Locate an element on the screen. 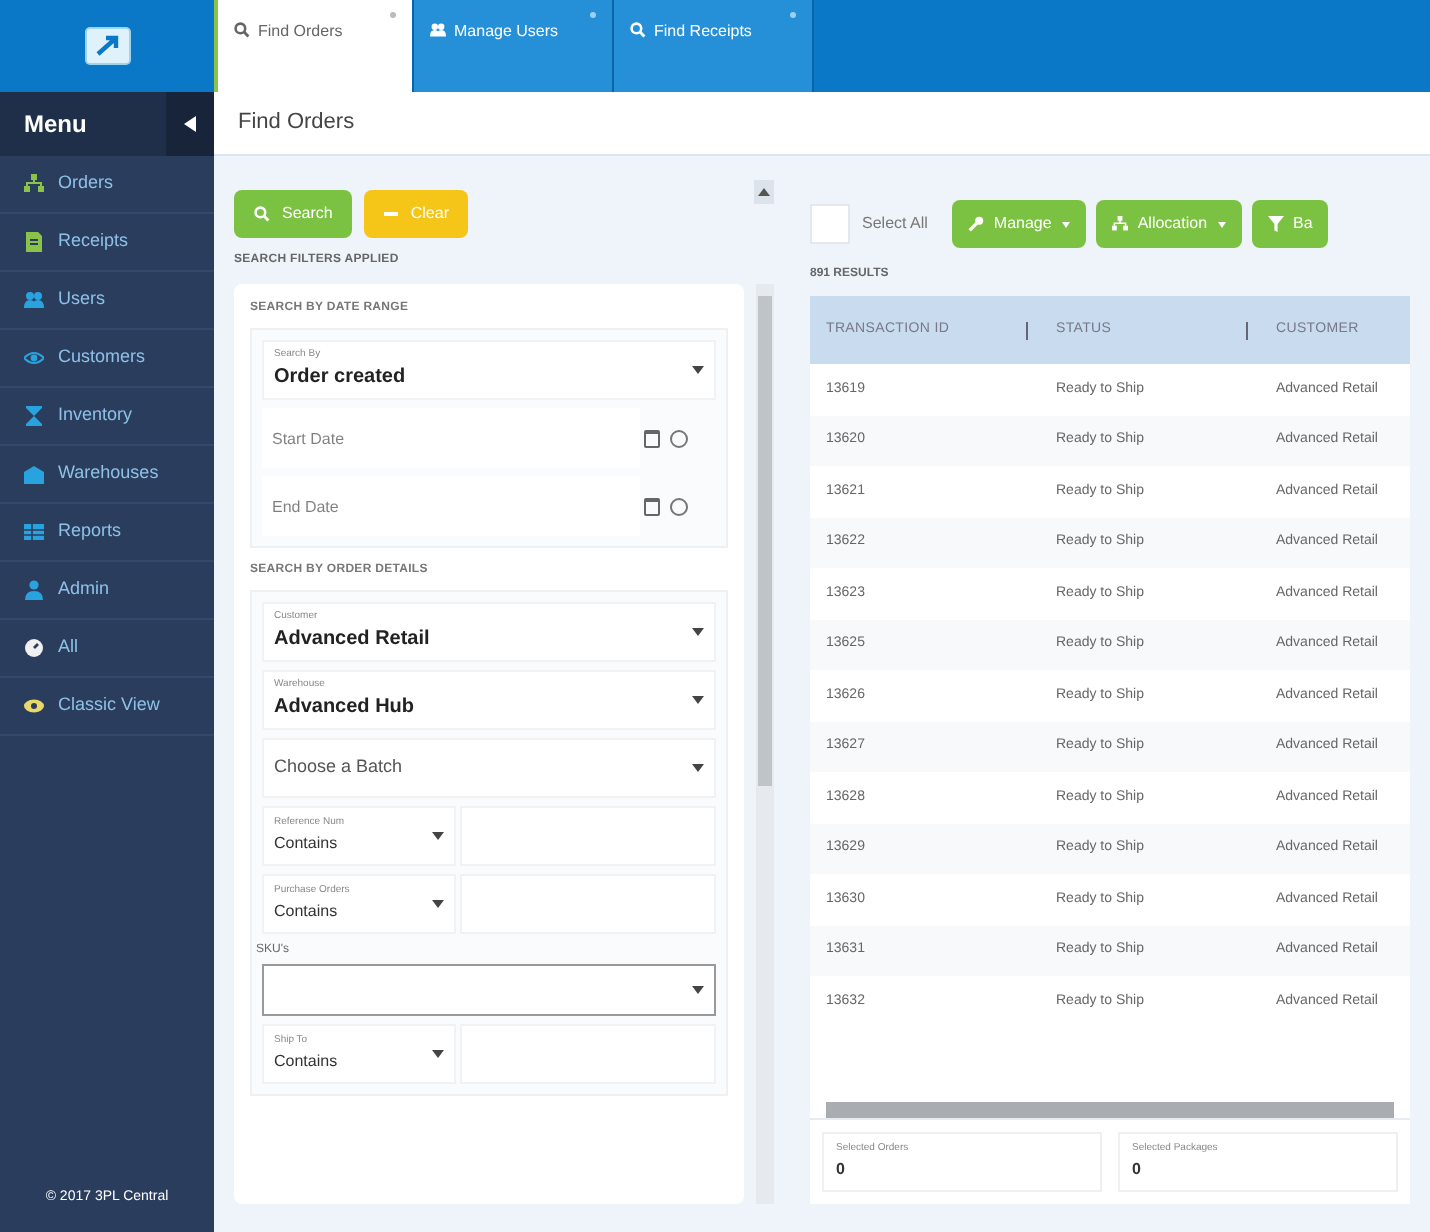  date-input: End Date is located at coordinates (451, 506).